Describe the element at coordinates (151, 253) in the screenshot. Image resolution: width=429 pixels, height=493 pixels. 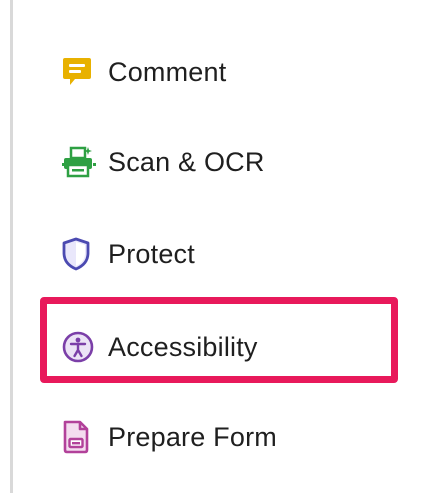
I see `tool-label-protect: Protect` at that location.